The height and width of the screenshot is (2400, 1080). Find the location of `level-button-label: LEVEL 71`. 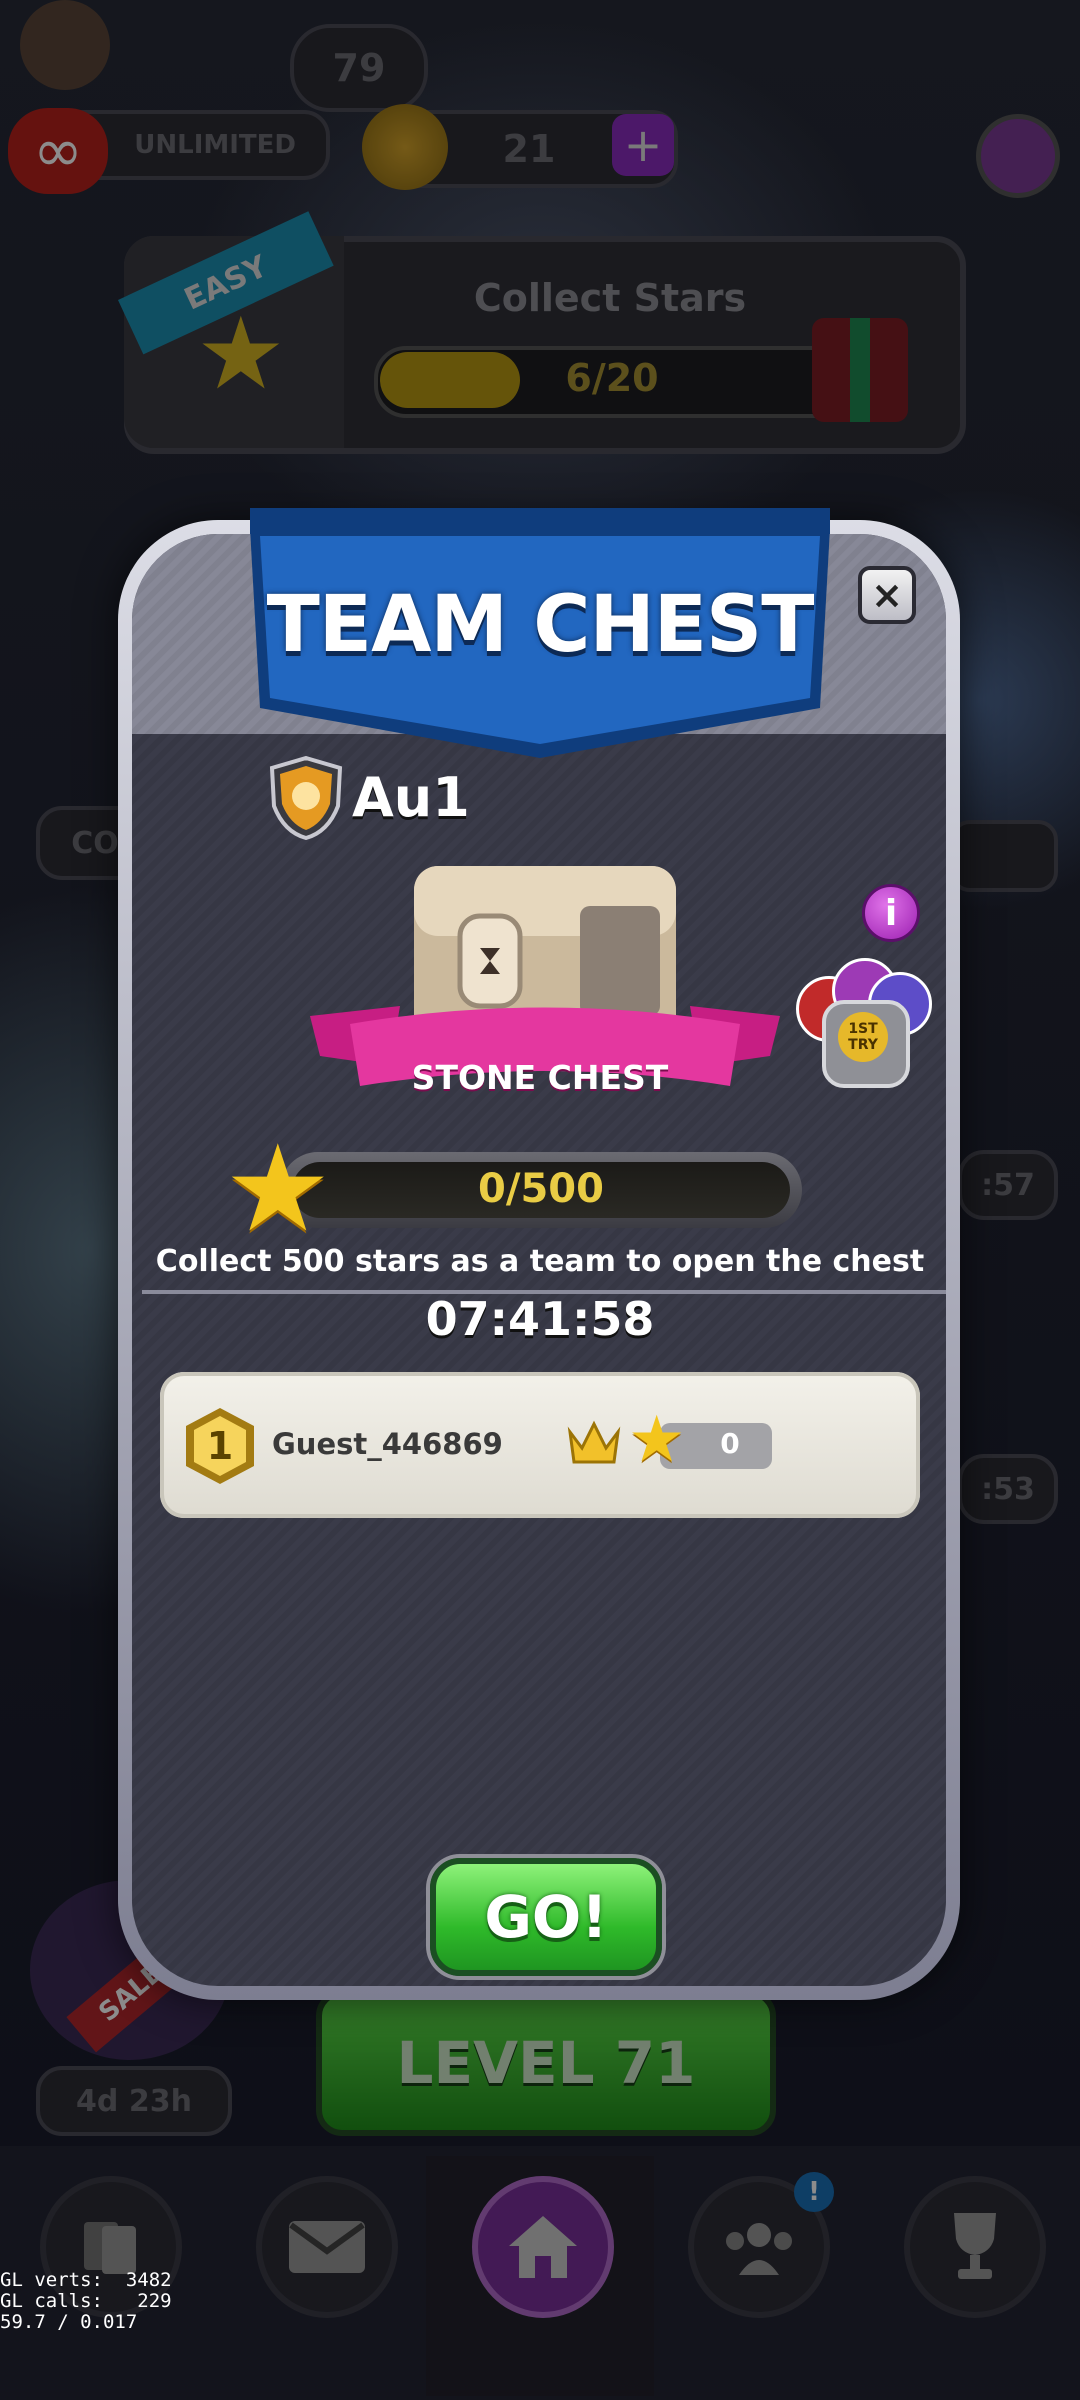

level-button-label: LEVEL 71 is located at coordinates (546, 2063).